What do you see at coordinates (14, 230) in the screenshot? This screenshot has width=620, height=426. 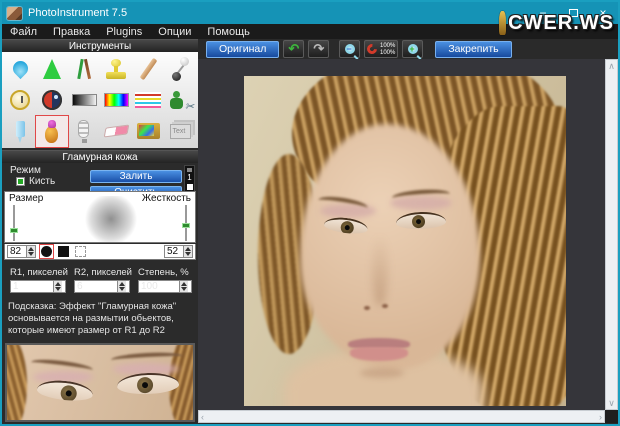 I see `size-slider-thumb` at bounding box center [14, 230].